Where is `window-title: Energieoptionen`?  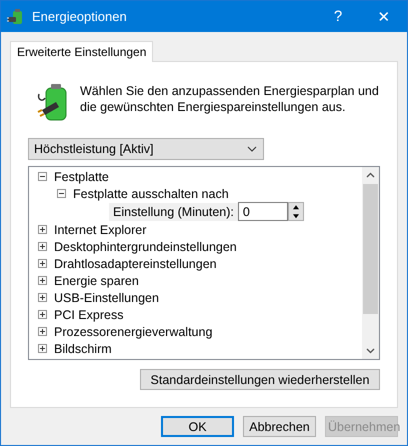 window-title: Energieoptionen is located at coordinates (80, 16).